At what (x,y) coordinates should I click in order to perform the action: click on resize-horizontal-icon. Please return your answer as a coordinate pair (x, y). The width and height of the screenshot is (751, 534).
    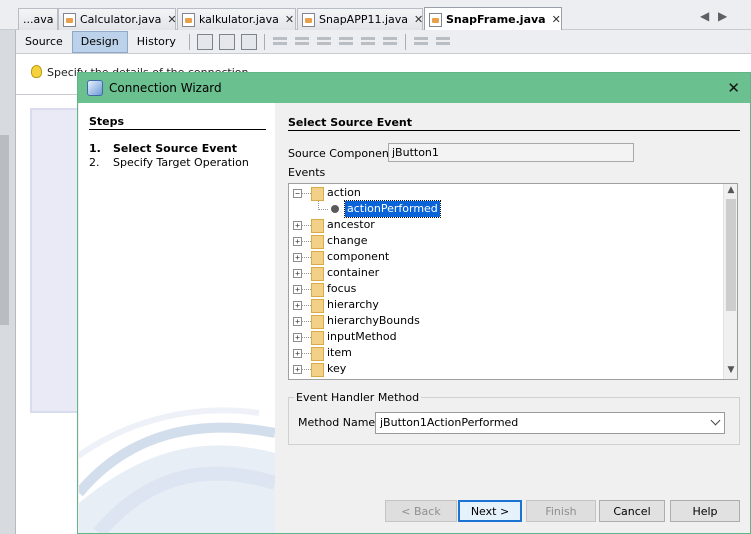
    Looking at the image, I should click on (421, 42).